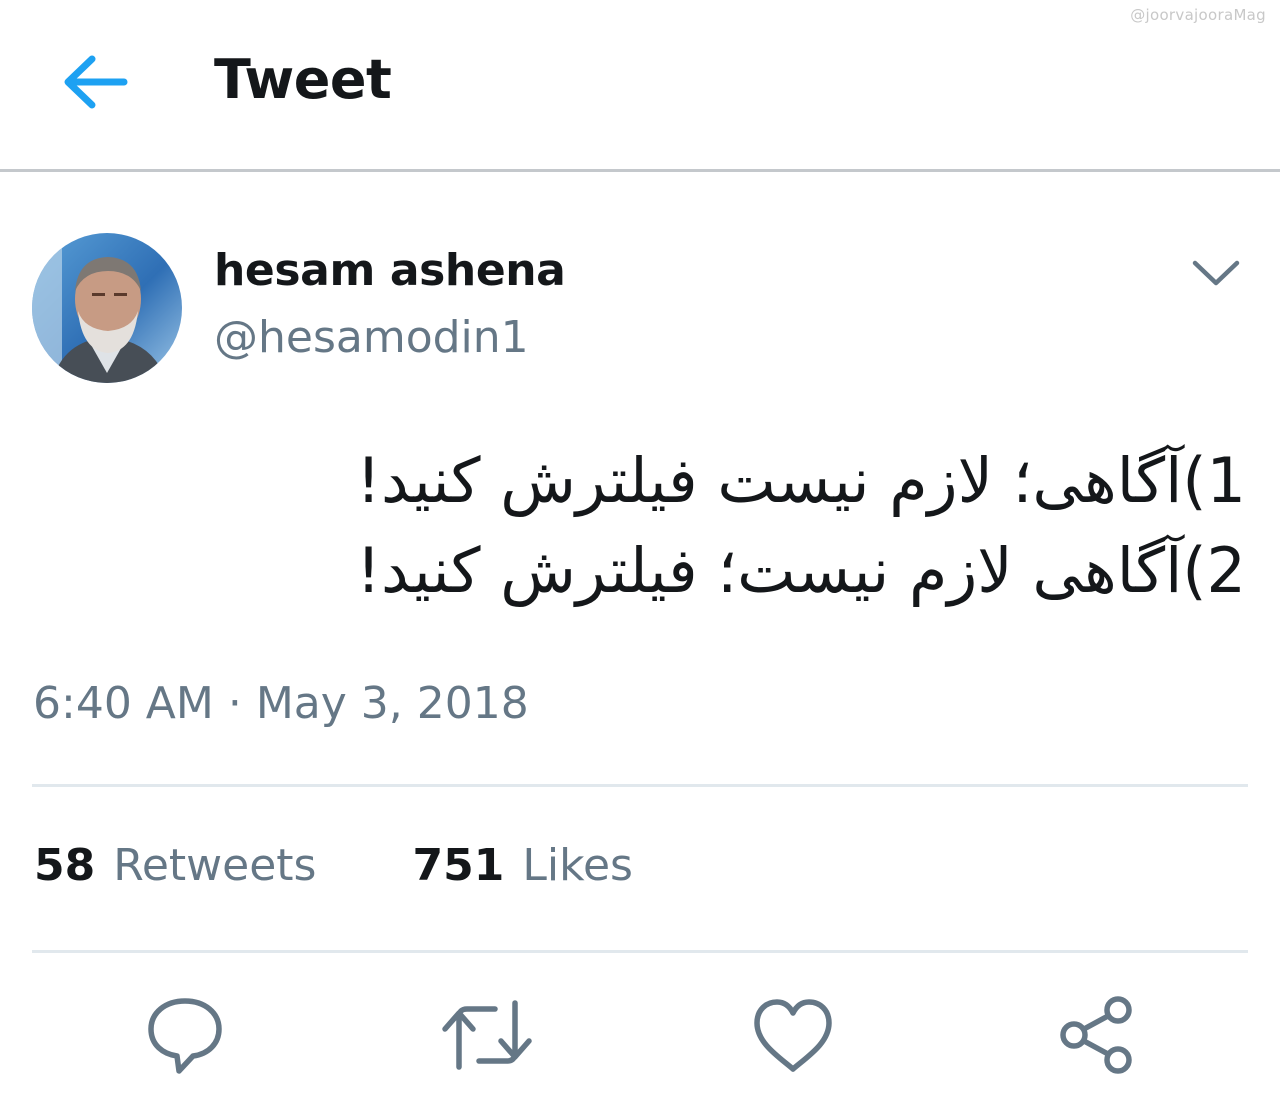 This screenshot has width=1280, height=1113. Describe the element at coordinates (577, 865) in the screenshot. I see `likes-label: Likes` at that location.